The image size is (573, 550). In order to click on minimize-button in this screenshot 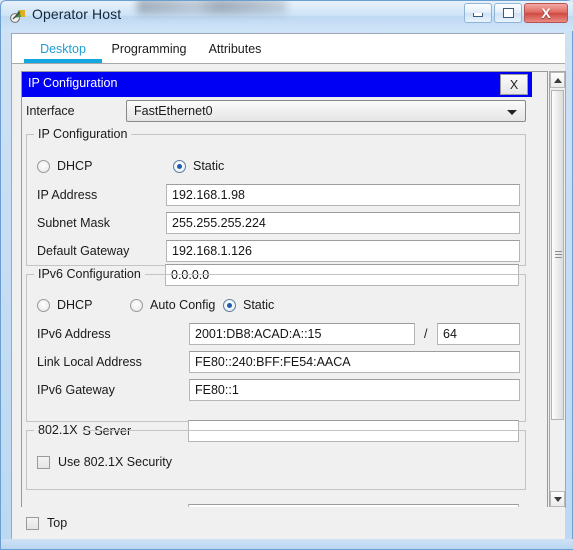, I will do `click(478, 13)`.